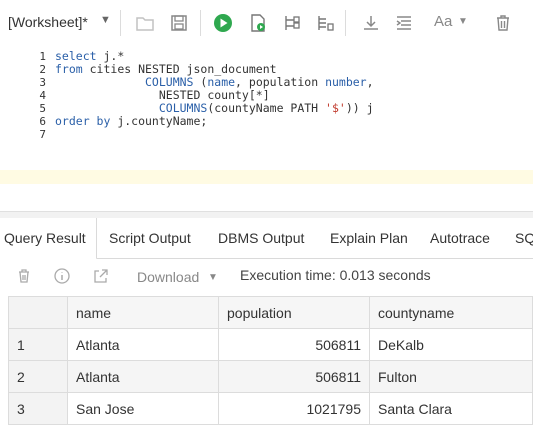  Describe the element at coordinates (150, 238) in the screenshot. I see `tab-script-output: Script Output` at that location.